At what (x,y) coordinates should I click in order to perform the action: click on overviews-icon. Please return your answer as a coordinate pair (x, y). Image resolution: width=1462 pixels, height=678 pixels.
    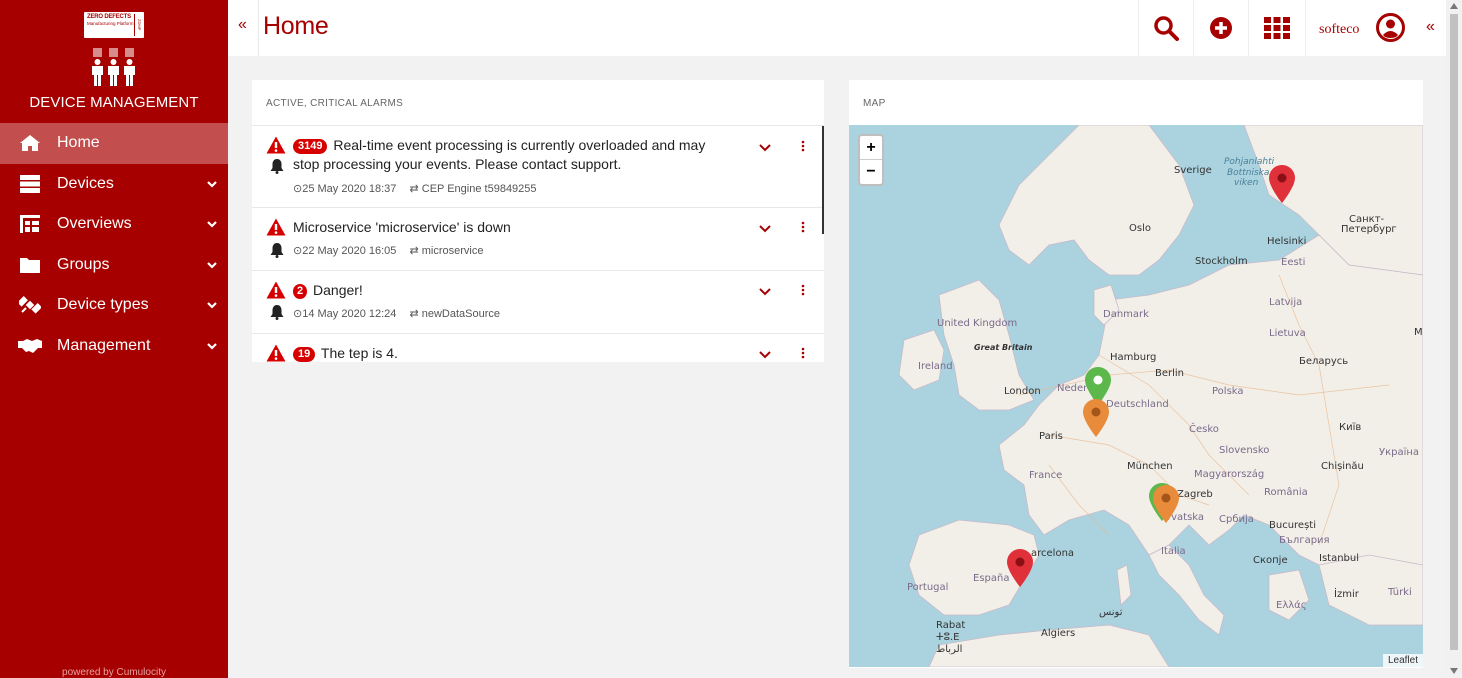
    Looking at the image, I should click on (30, 224).